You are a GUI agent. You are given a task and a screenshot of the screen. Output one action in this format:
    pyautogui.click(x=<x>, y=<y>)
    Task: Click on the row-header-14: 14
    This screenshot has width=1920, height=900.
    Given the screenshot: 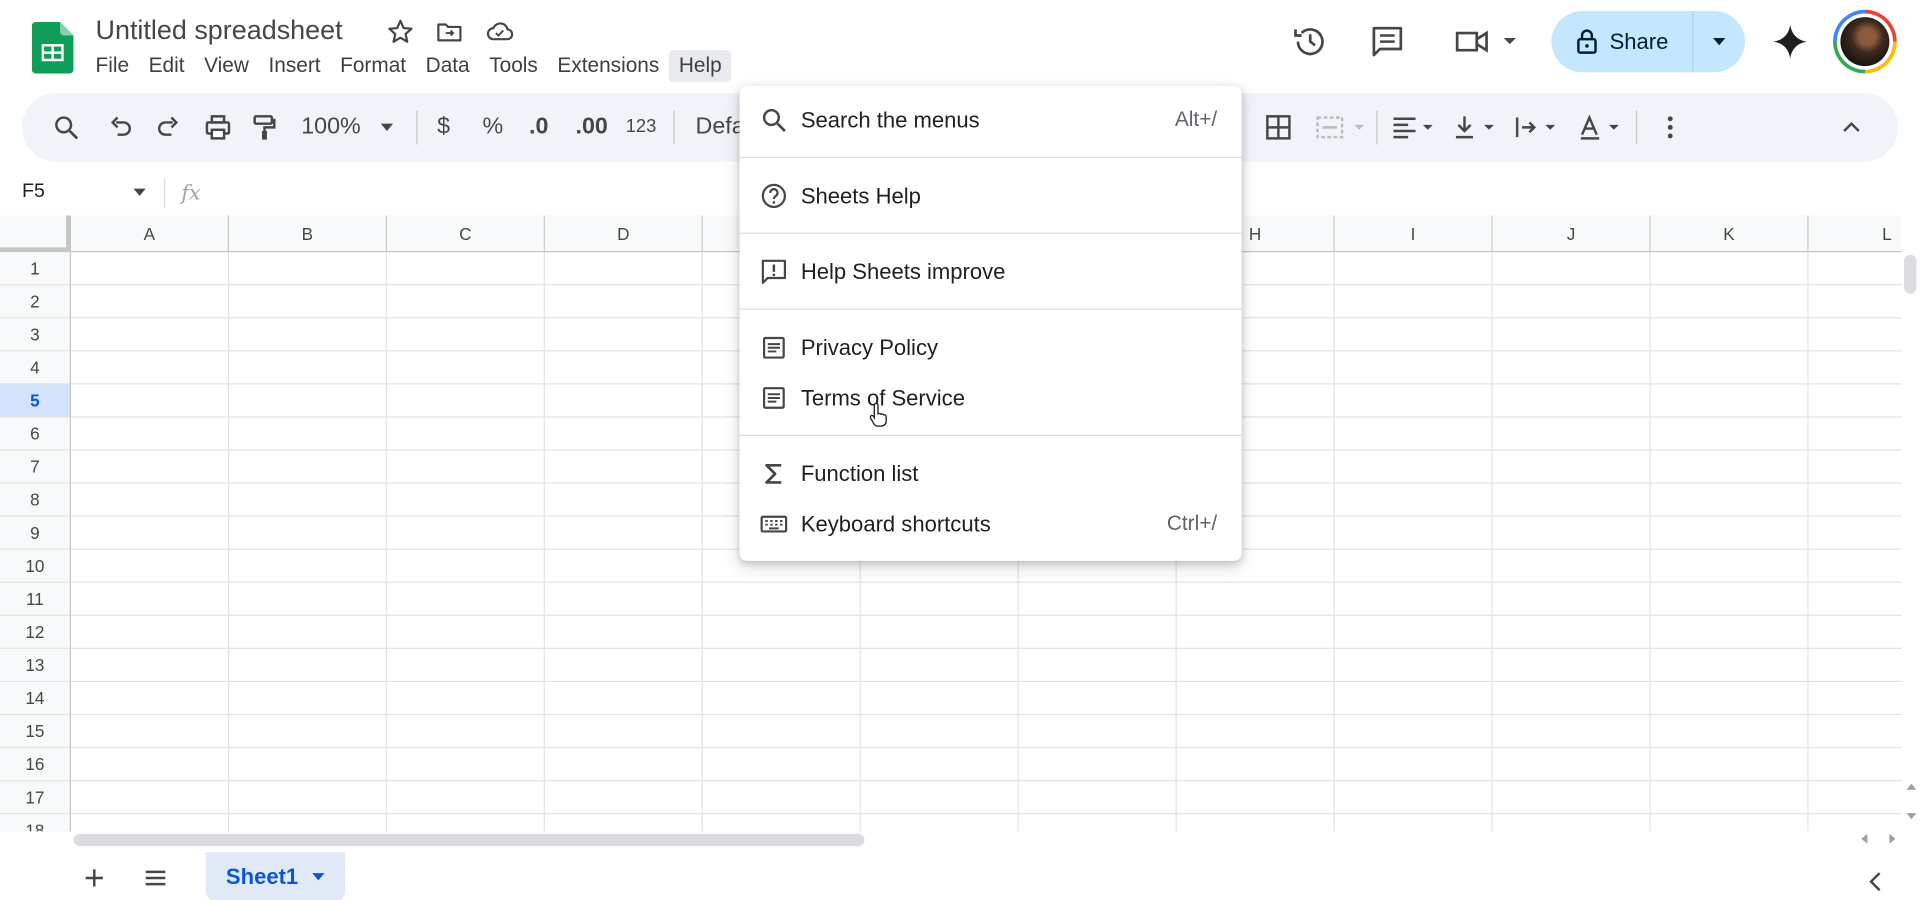 What is the action you would take?
    pyautogui.click(x=36, y=699)
    